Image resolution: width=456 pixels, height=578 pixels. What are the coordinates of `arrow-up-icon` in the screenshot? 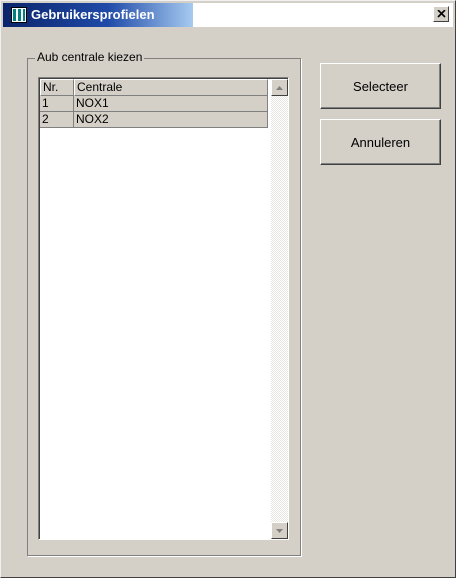 It's located at (279, 87).